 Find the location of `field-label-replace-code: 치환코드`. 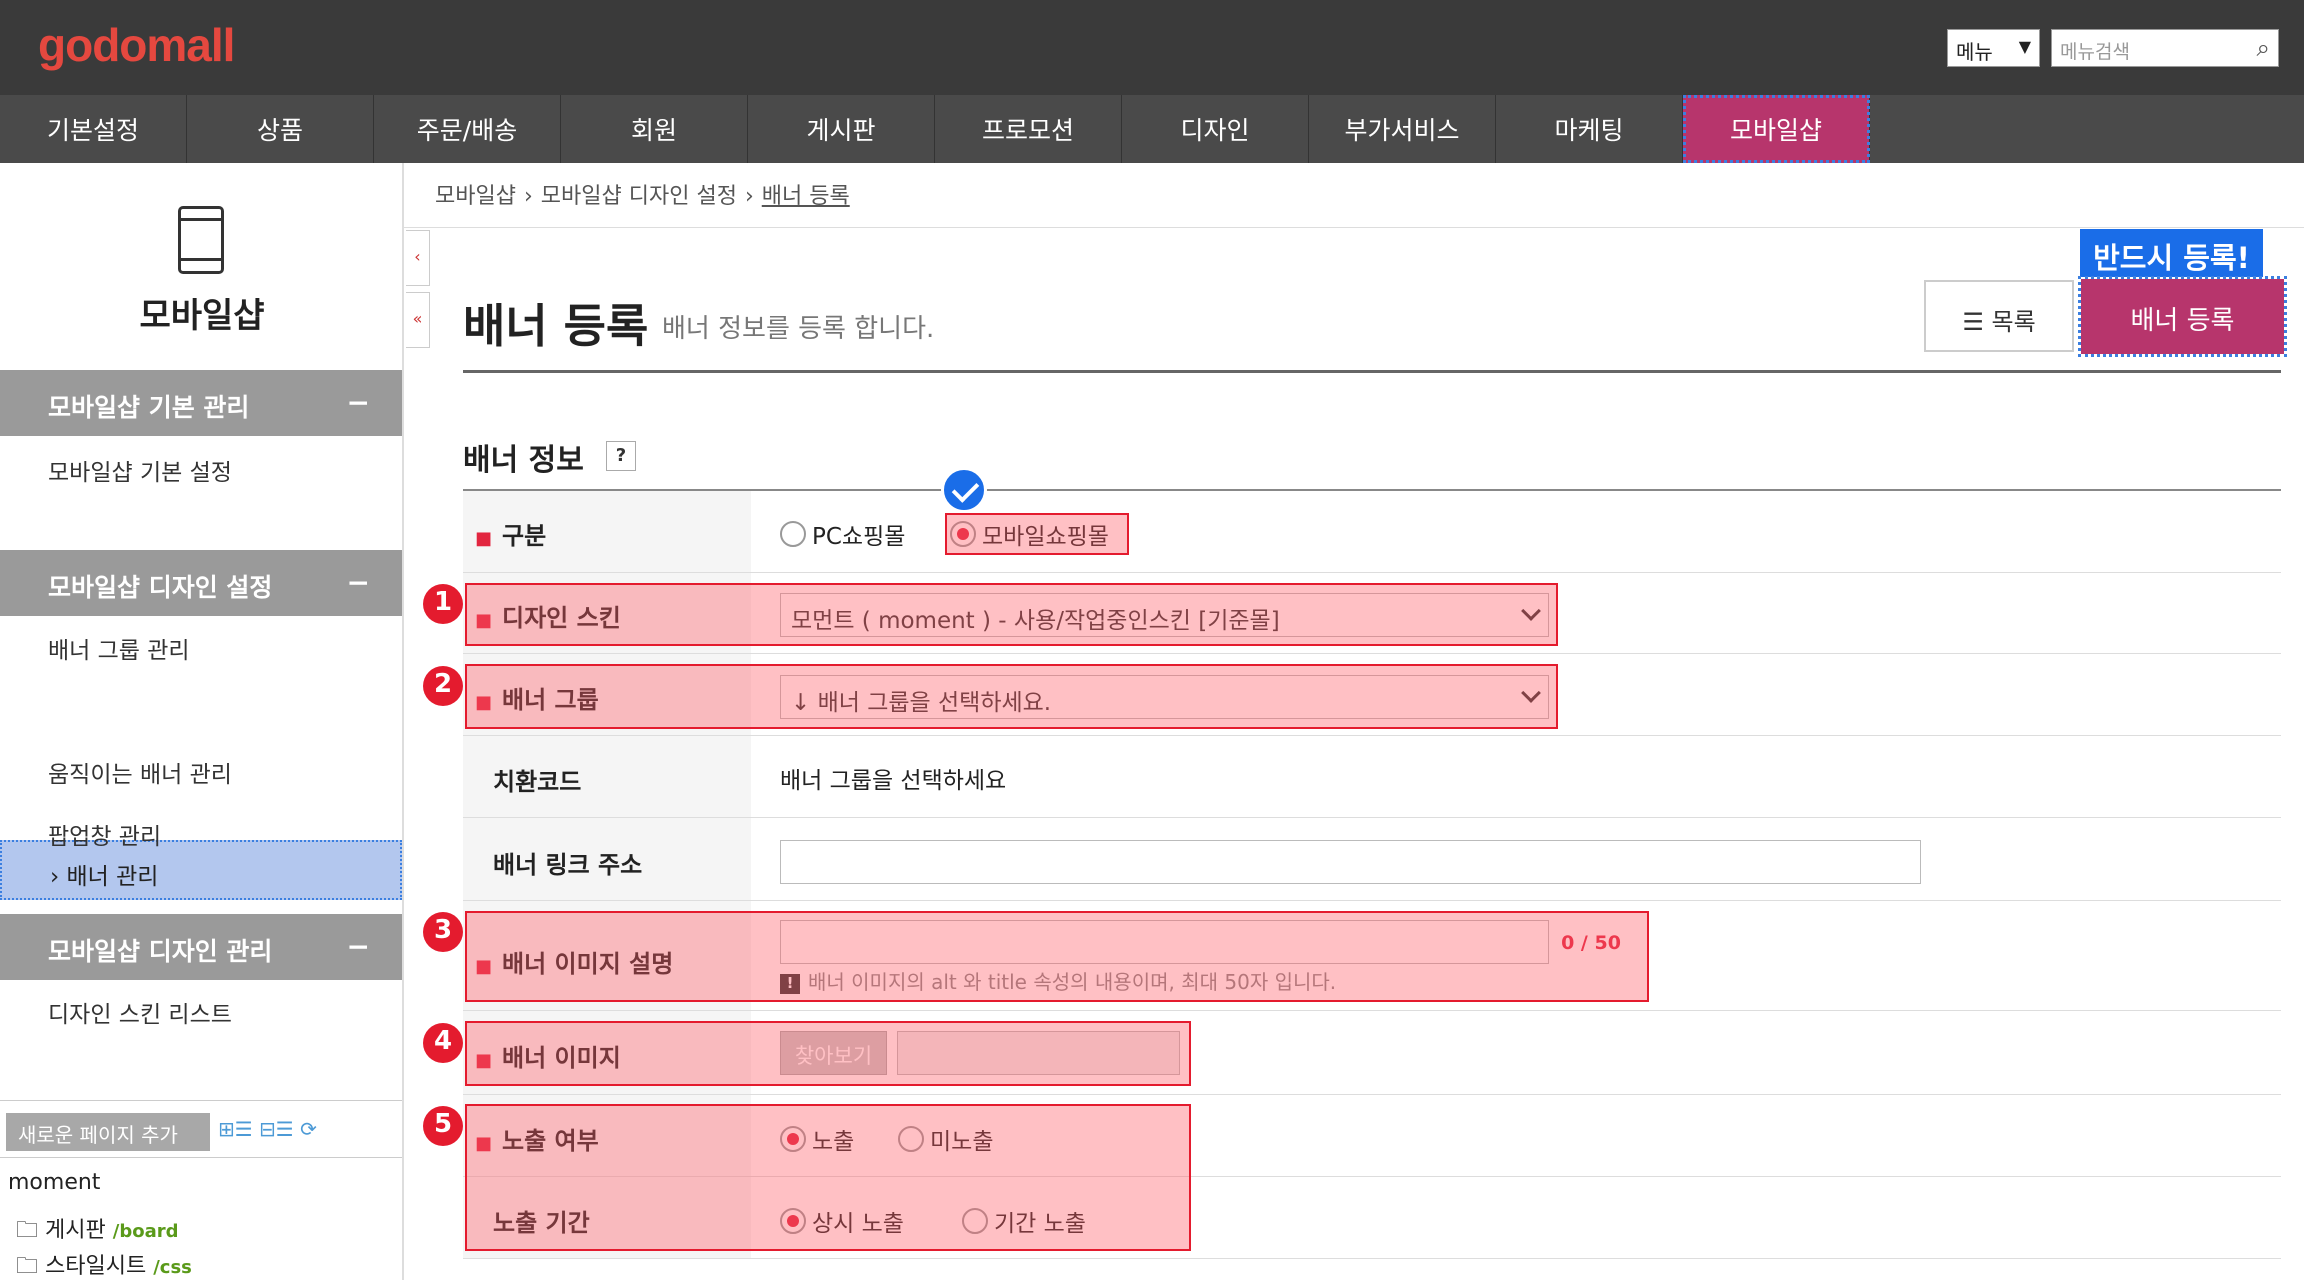

field-label-replace-code: 치환코드 is located at coordinates (537, 782).